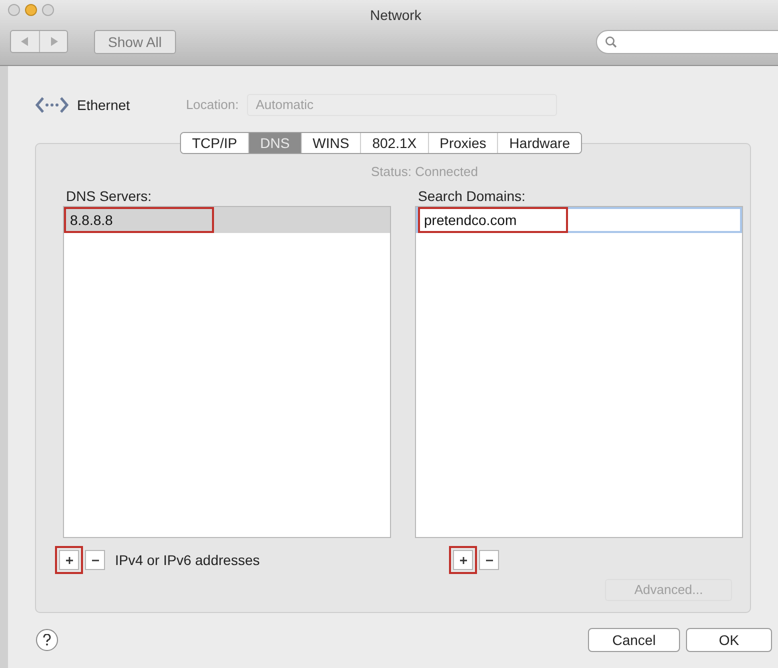 The height and width of the screenshot is (668, 778). I want to click on entry-text: pretendco.com, so click(493, 220).